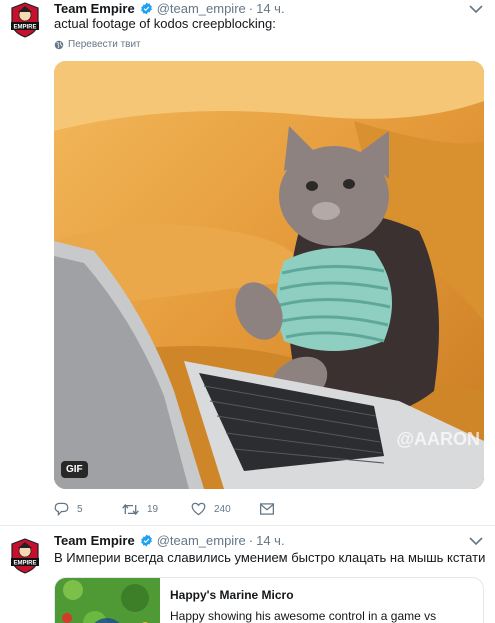 This screenshot has height=623, width=495. Describe the element at coordinates (130, 509) in the screenshot. I see `retweet-icon` at that location.